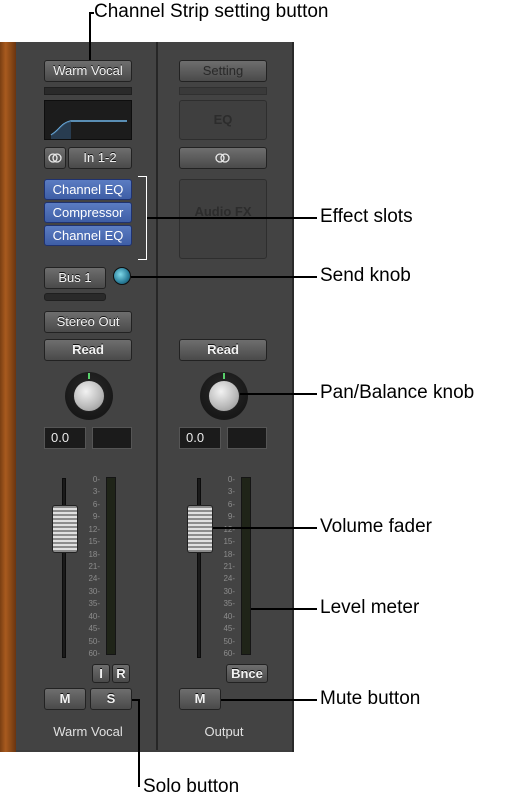  What do you see at coordinates (65, 438) in the screenshot?
I see `volume-value-field: 0.0` at bounding box center [65, 438].